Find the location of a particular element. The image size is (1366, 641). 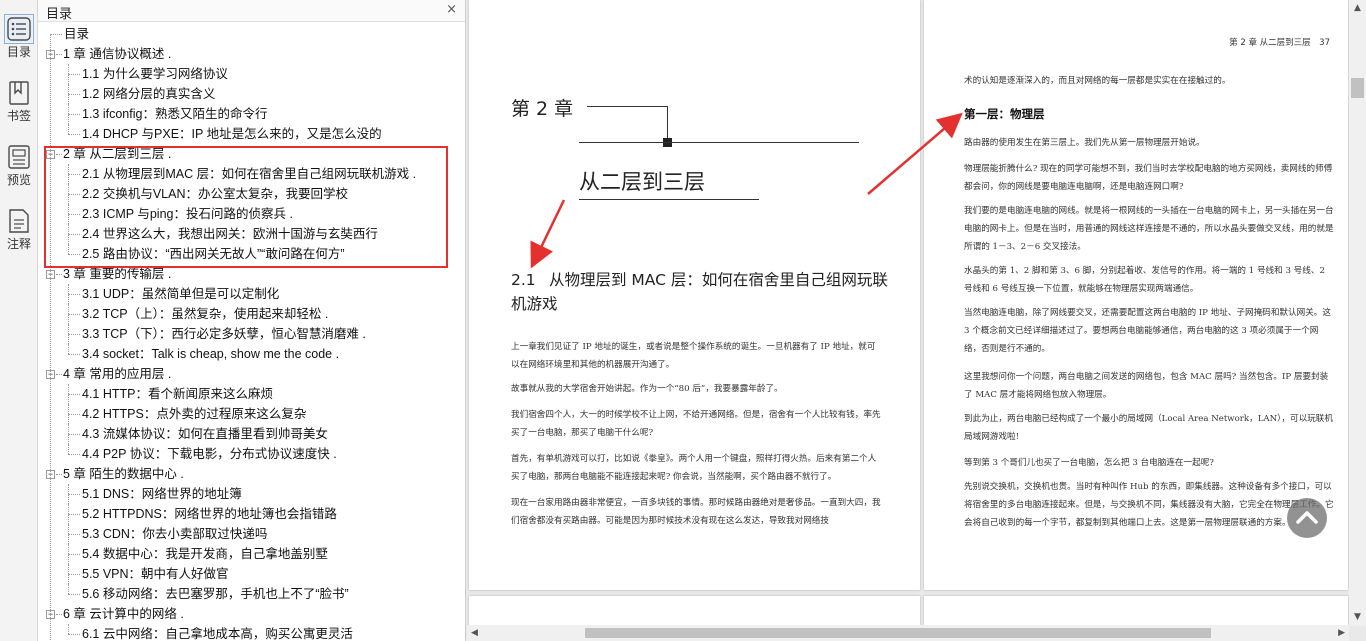

toc-section-item: 5.6 移动网络：去巴塞罗那，手机也上不了“脸书” is located at coordinates (243, 594).